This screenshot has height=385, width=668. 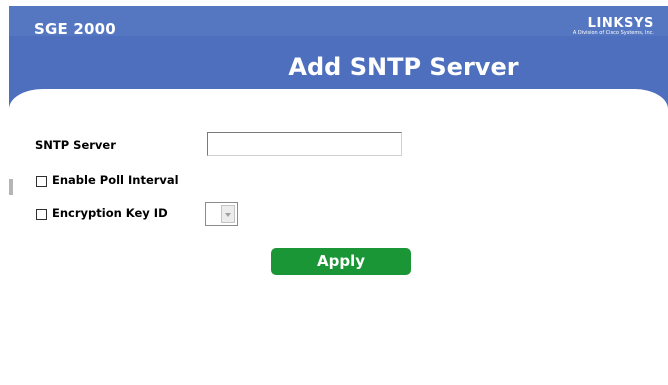 What do you see at coordinates (304, 144) in the screenshot?
I see `sntp-server-input` at bounding box center [304, 144].